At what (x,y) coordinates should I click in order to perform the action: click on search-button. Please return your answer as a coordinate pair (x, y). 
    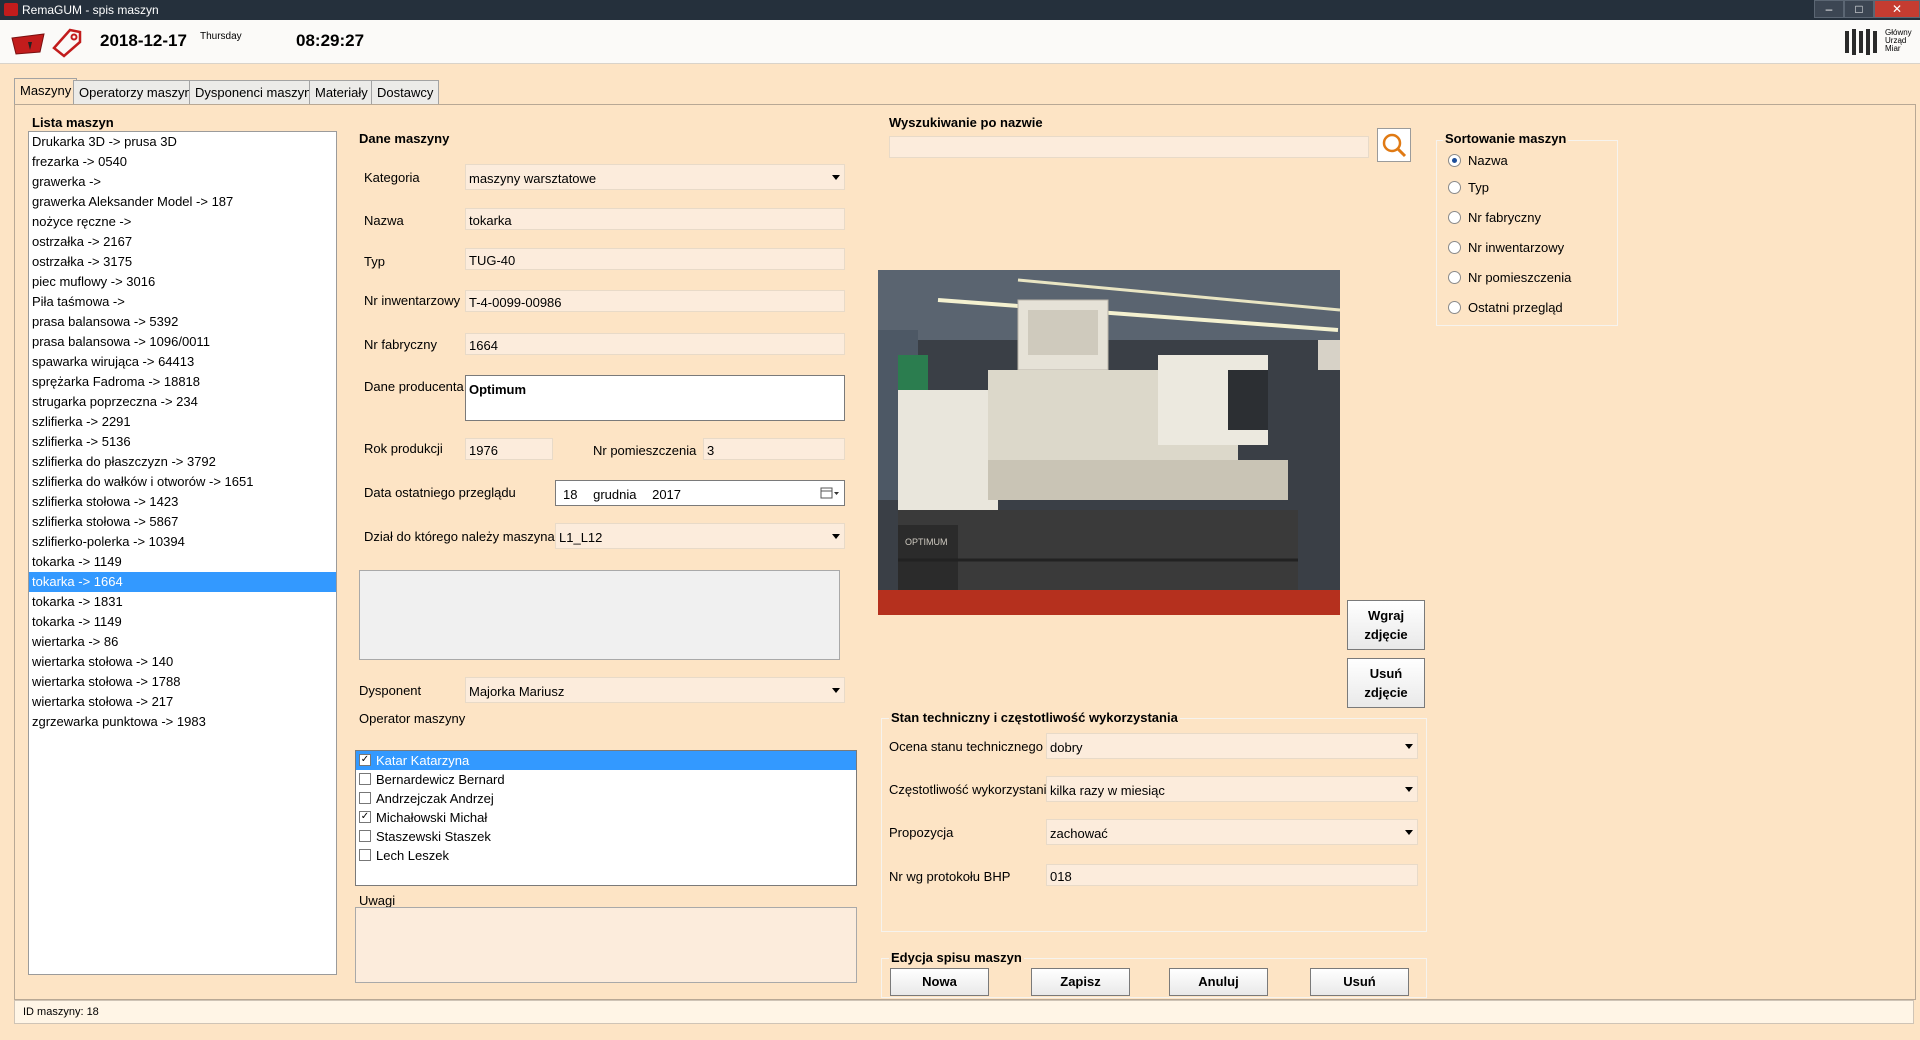
    Looking at the image, I should click on (1394, 145).